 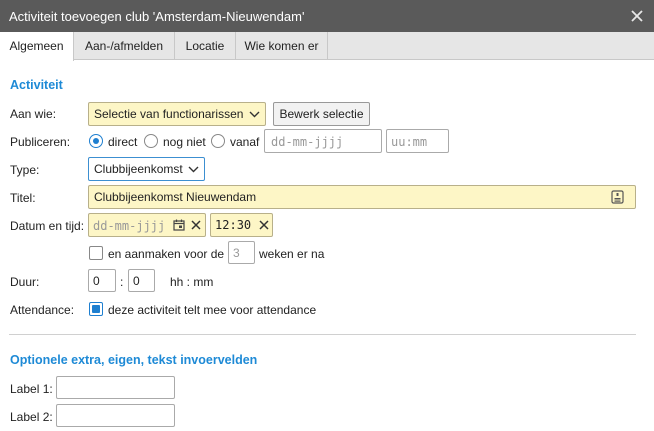 What do you see at coordinates (323, 141) in the screenshot?
I see `publiceren-date-input: dd-mm-jjjj` at bounding box center [323, 141].